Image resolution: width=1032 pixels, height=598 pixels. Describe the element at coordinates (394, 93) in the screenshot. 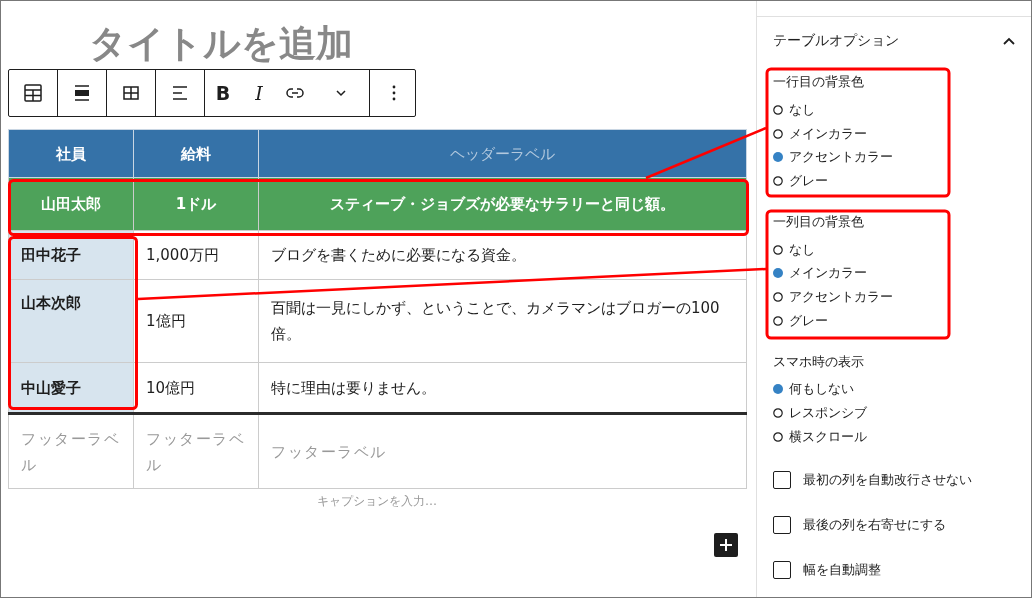

I see `more-icon` at that location.